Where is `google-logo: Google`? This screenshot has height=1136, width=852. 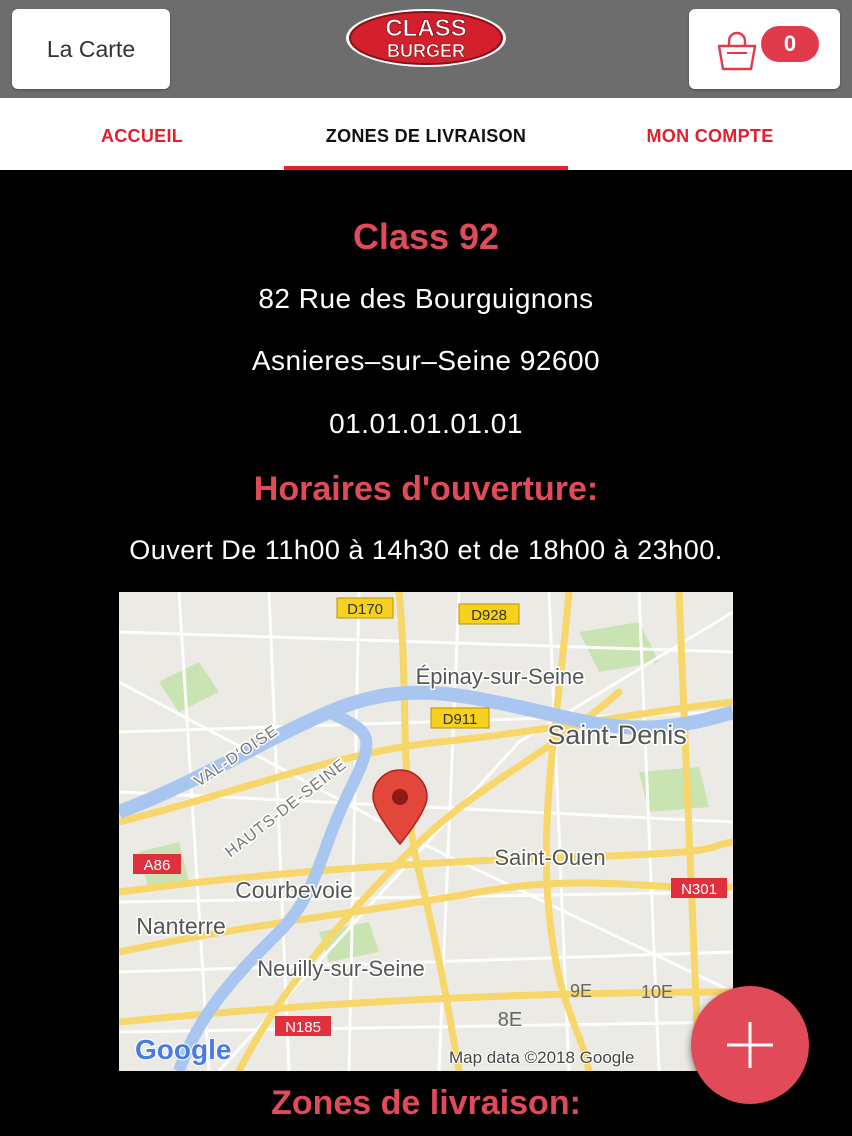 google-logo: Google is located at coordinates (183, 1049).